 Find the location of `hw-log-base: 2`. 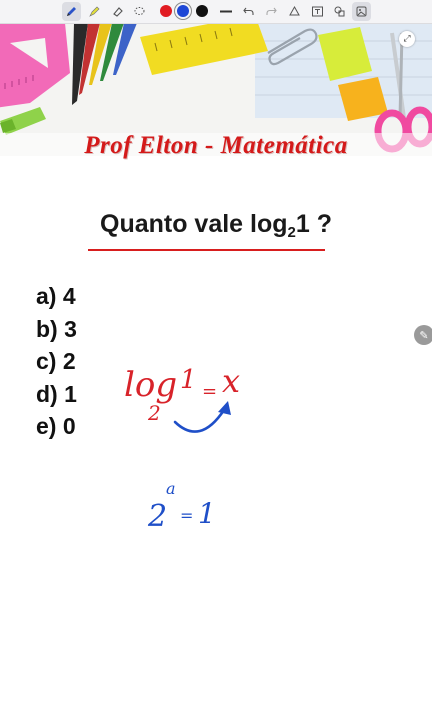

hw-log-base: 2 is located at coordinates (154, 413).